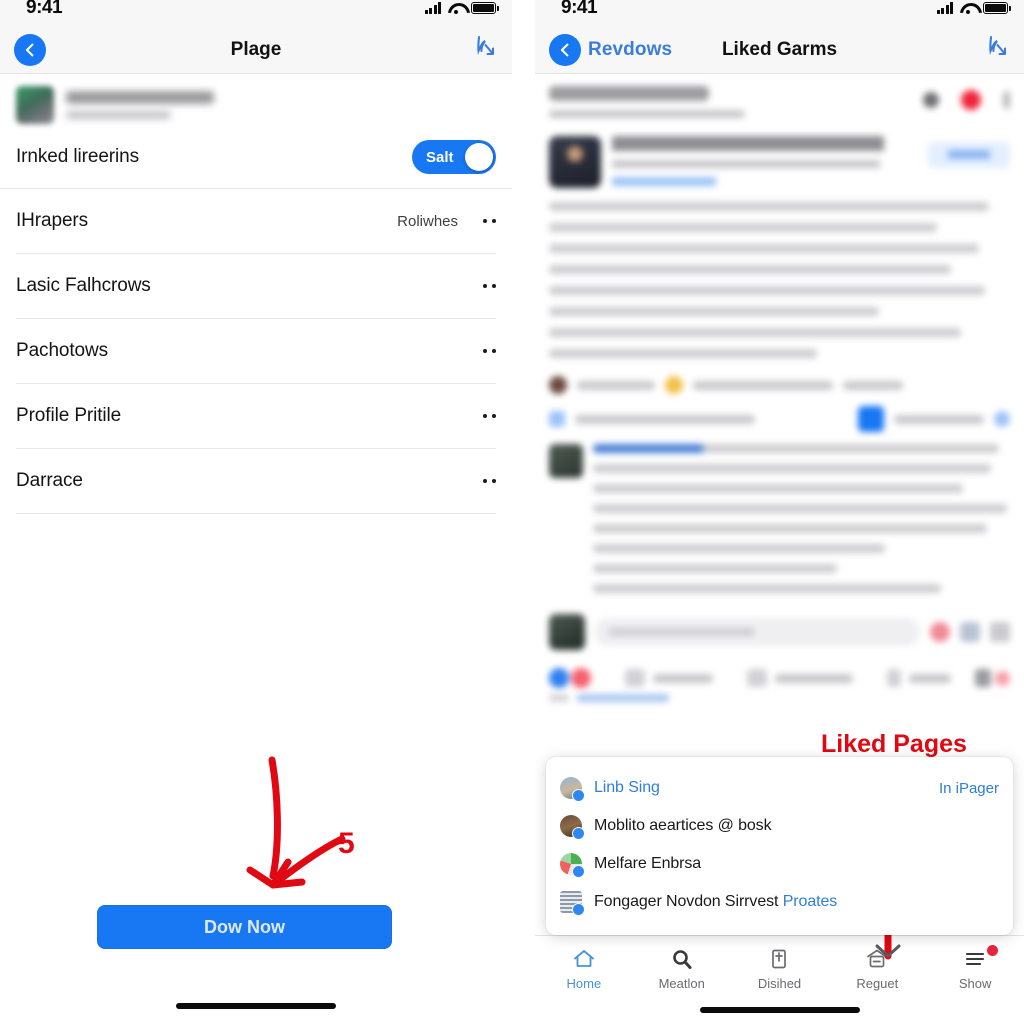  I want to click on profile-text-placeholder, so click(281, 105).